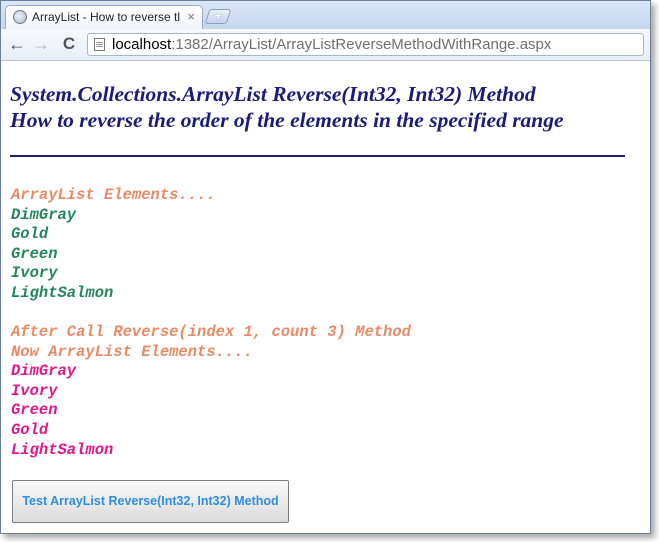 This screenshot has width=659, height=542. Describe the element at coordinates (44, 214) in the screenshot. I see `original-item: DimGray` at that location.